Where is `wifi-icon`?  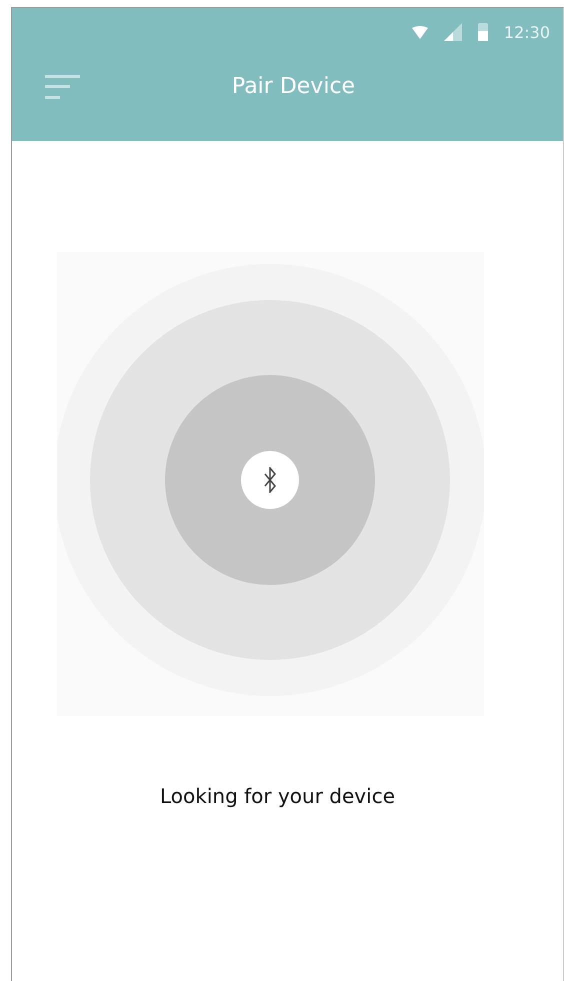
wifi-icon is located at coordinates (420, 32).